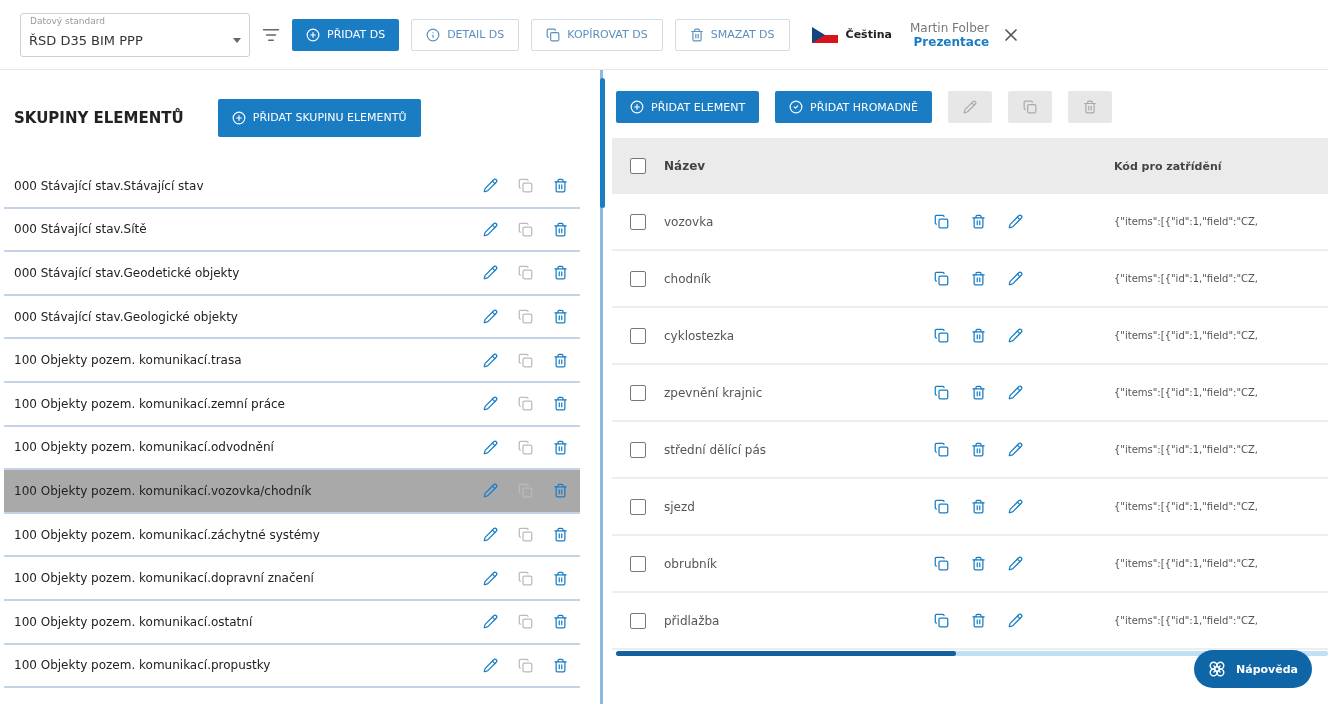 This screenshot has height=704, width=1328. Describe the element at coordinates (150, 403) in the screenshot. I see `group-label: 100 Objekty pozem. komunikací.zemní práce` at that location.